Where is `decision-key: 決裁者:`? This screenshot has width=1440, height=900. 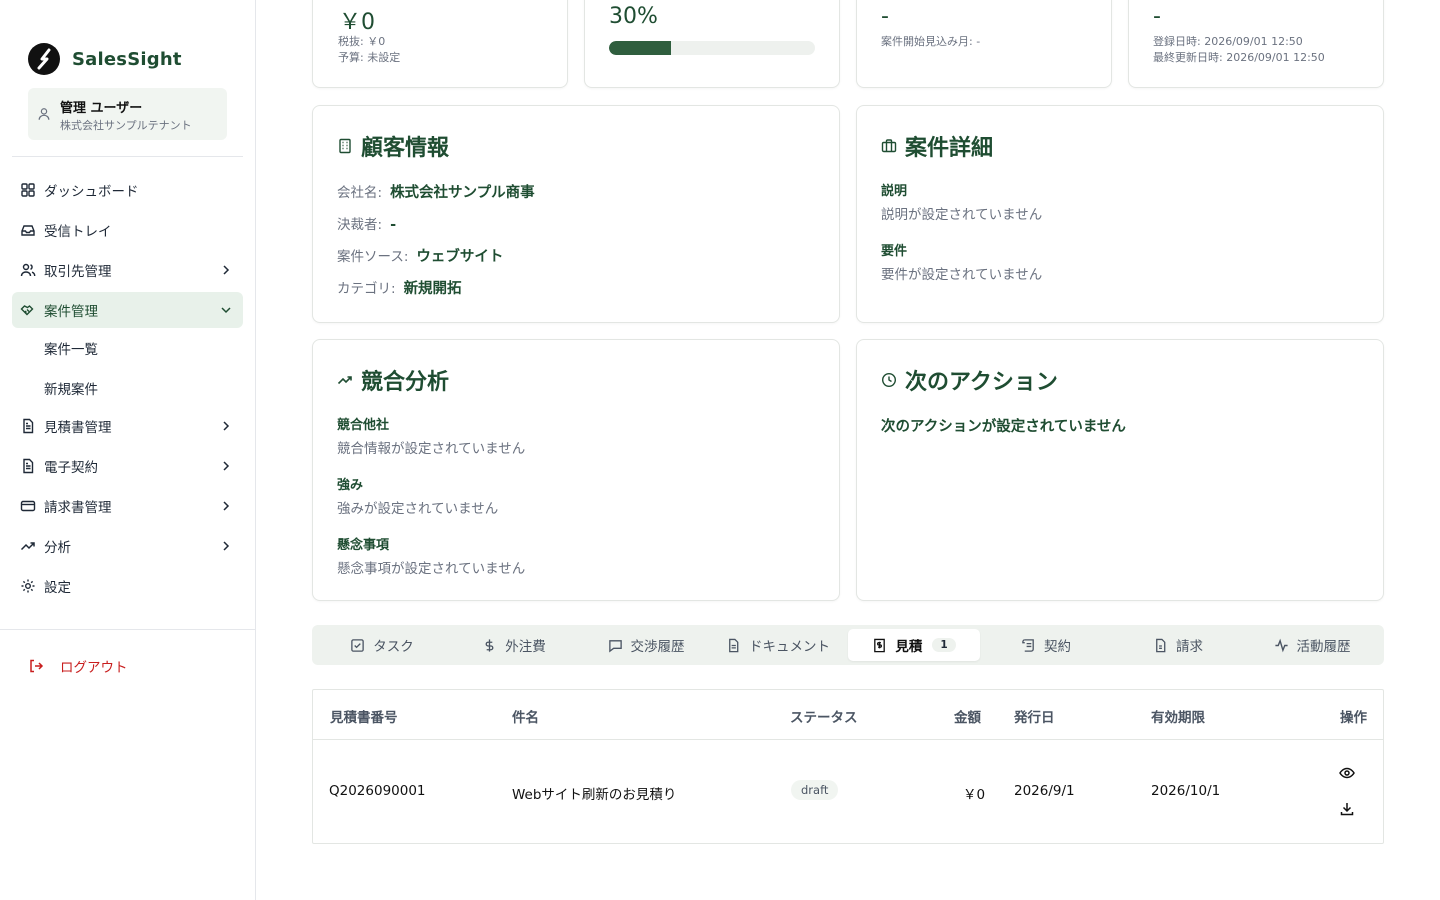
decision-key: 決裁者: is located at coordinates (360, 225).